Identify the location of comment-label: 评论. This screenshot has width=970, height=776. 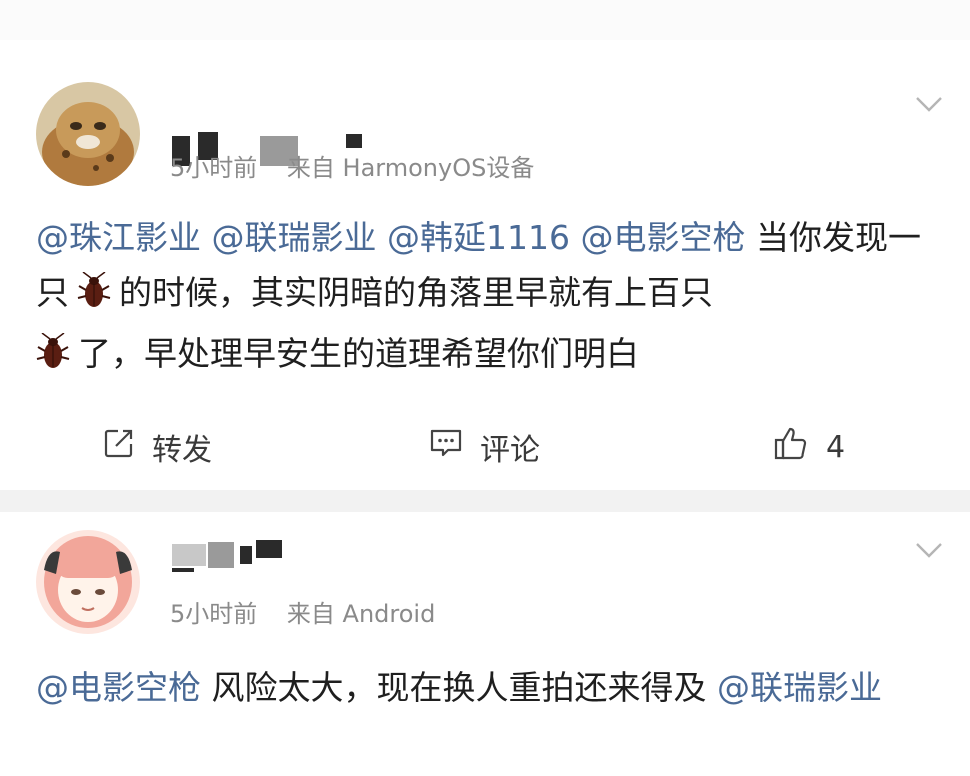
(510, 450).